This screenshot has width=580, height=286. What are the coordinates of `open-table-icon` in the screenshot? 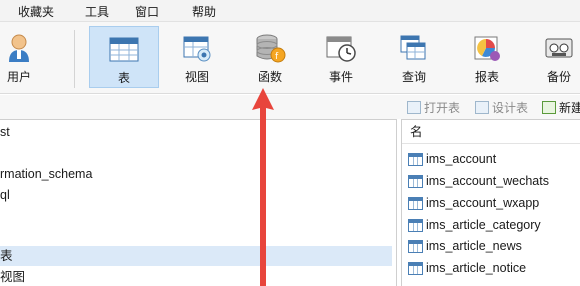 It's located at (414, 107).